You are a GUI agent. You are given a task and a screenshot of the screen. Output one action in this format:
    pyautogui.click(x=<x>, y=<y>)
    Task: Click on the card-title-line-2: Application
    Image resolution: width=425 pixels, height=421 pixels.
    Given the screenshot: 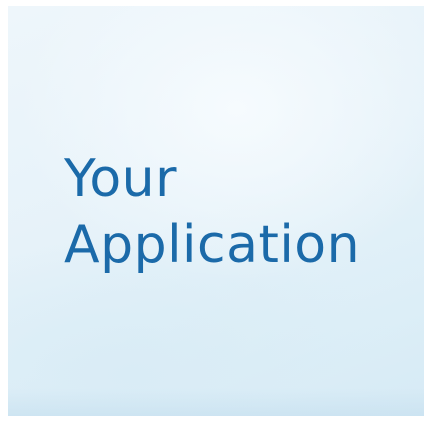 What is the action you would take?
    pyautogui.click(x=212, y=245)
    